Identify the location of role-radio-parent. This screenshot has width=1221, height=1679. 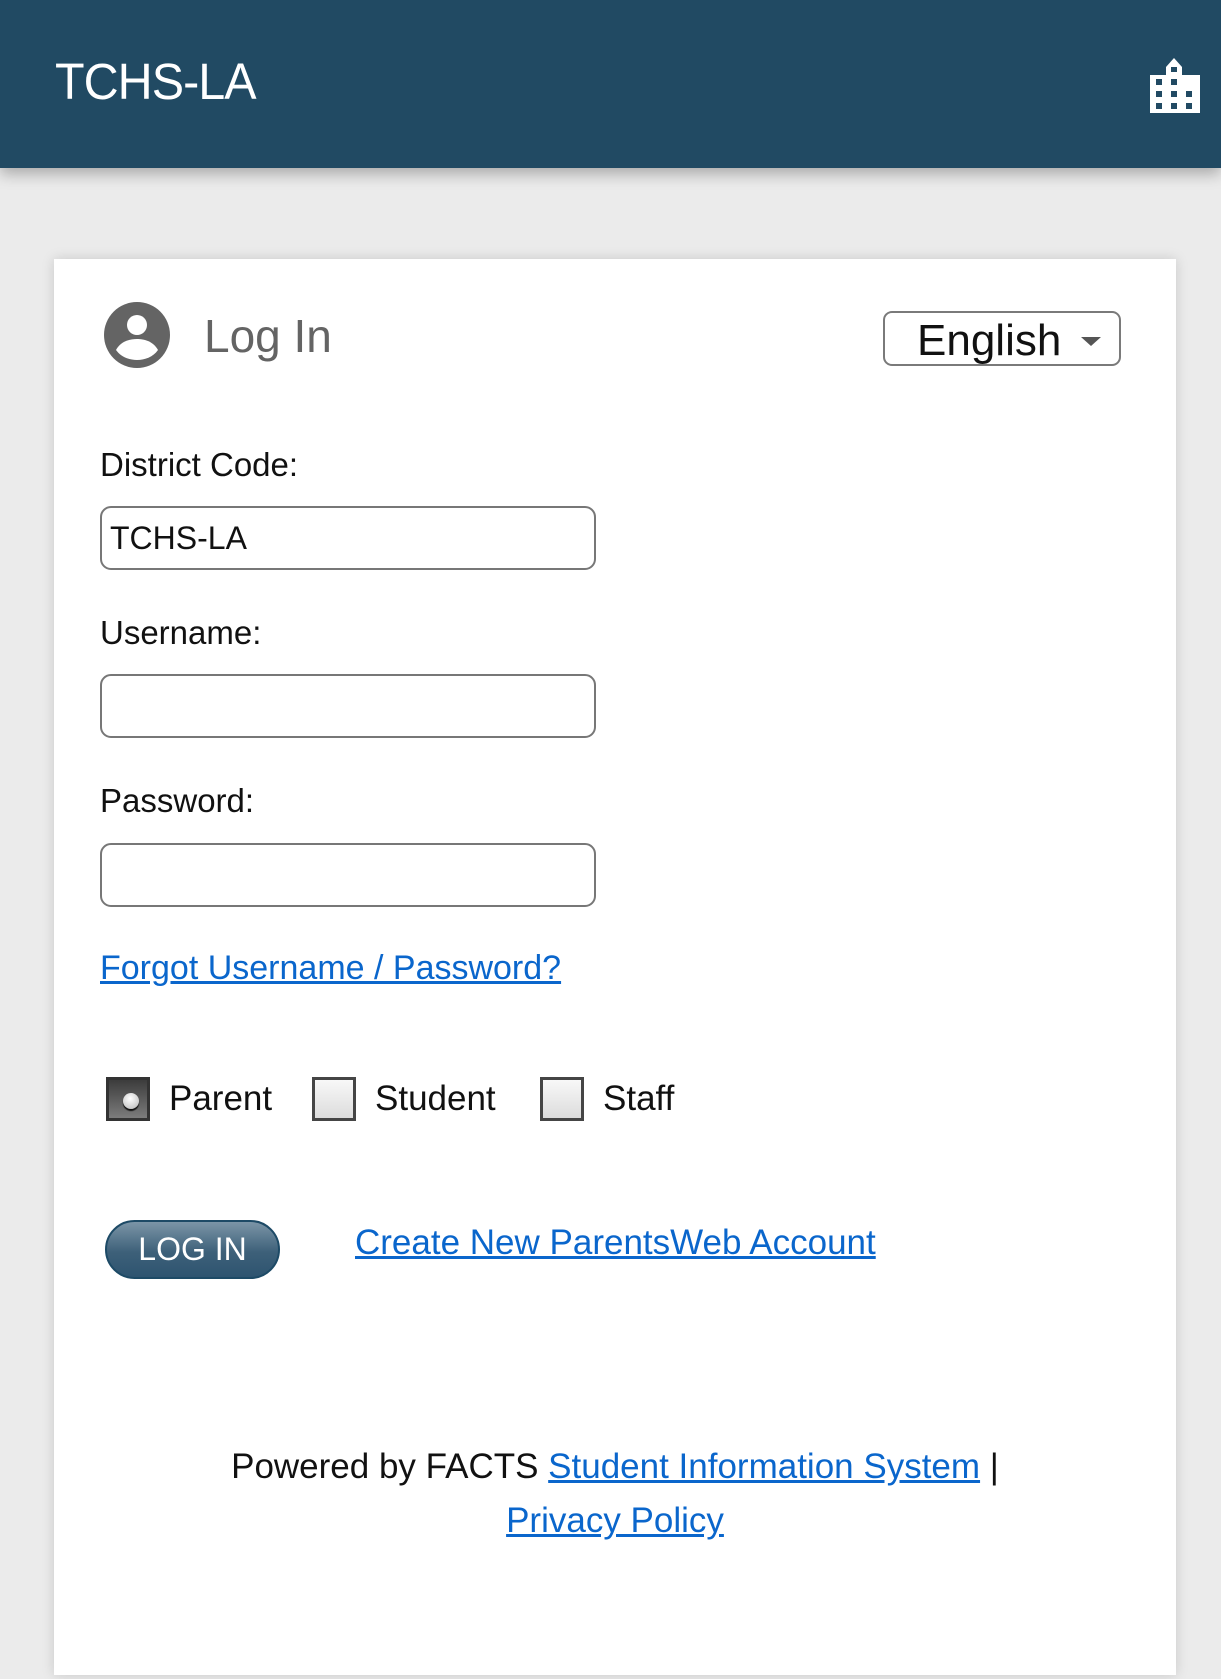
(128, 1099).